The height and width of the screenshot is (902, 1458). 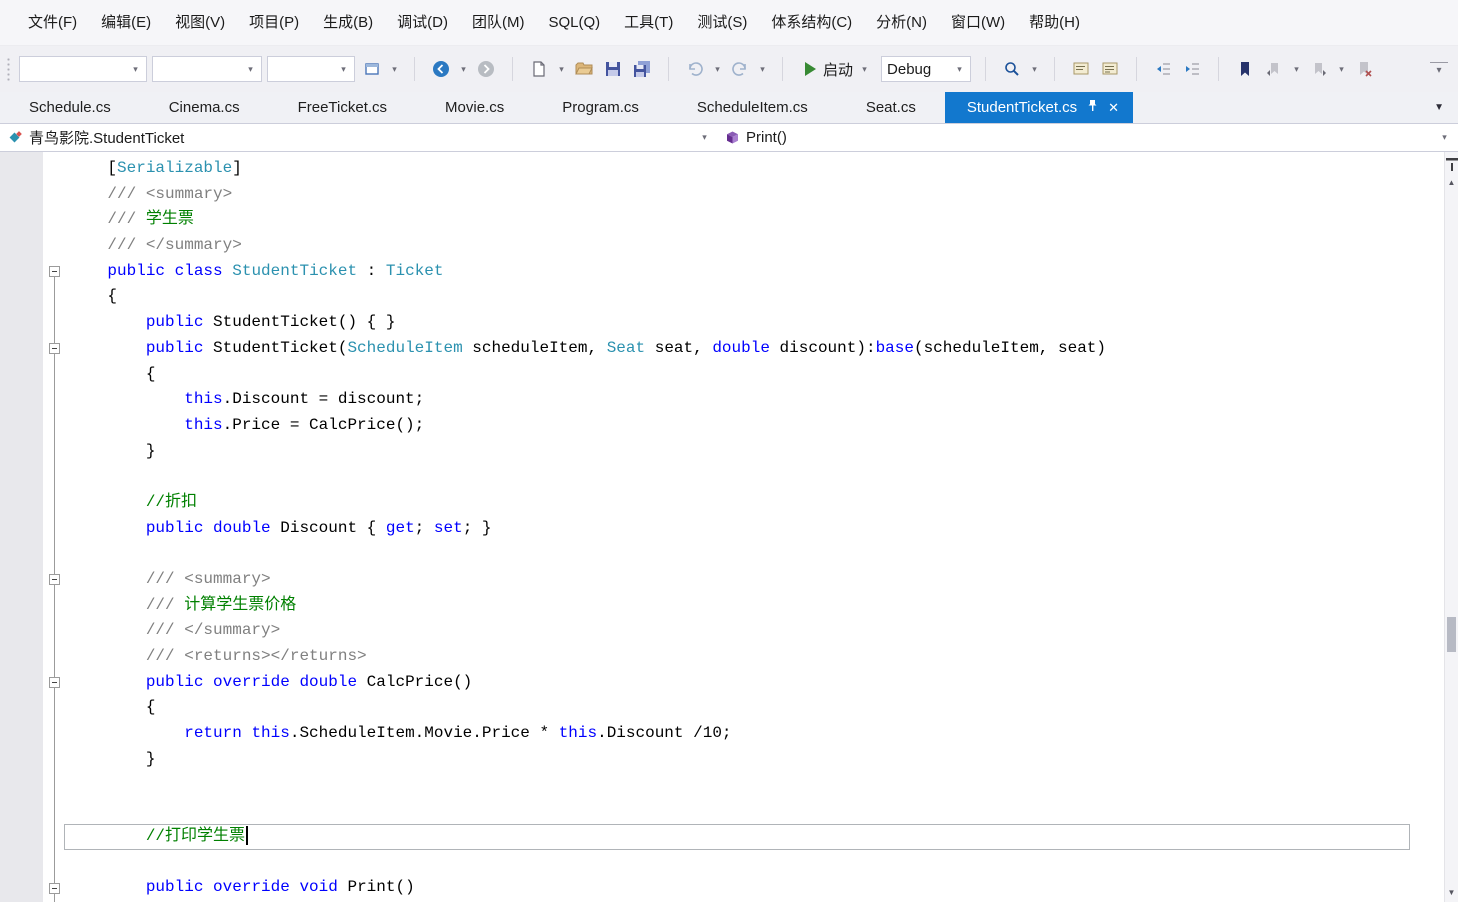 What do you see at coordinates (539, 69) in the screenshot?
I see `new-file-icon` at bounding box center [539, 69].